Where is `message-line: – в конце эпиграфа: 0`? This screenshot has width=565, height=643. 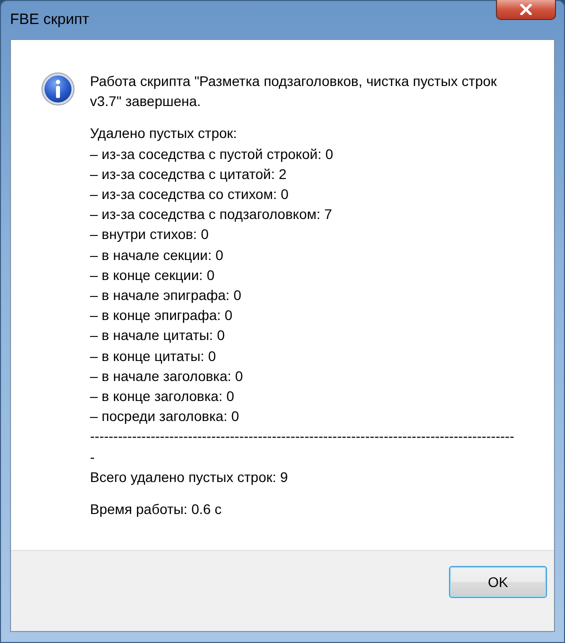
message-line: – в конце эпиграфа: 0 is located at coordinates (162, 316).